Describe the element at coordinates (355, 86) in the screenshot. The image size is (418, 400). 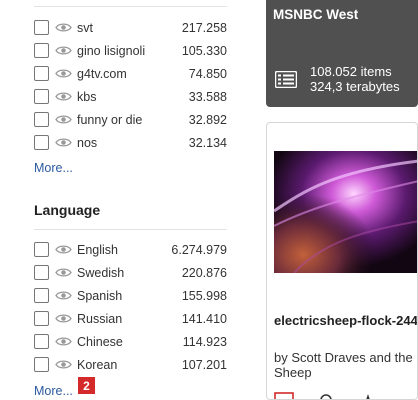
I see `collection-size: 324,3 terabytes` at that location.